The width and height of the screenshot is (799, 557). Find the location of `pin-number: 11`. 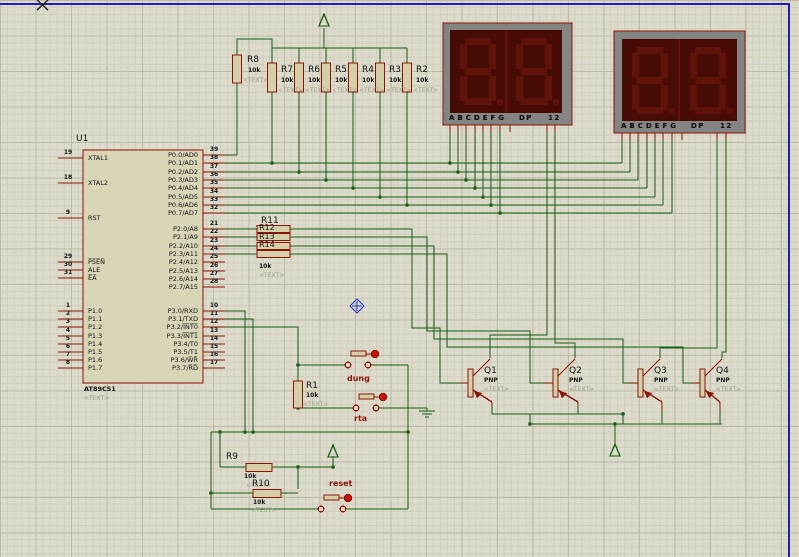

pin-number: 11 is located at coordinates (214, 313).